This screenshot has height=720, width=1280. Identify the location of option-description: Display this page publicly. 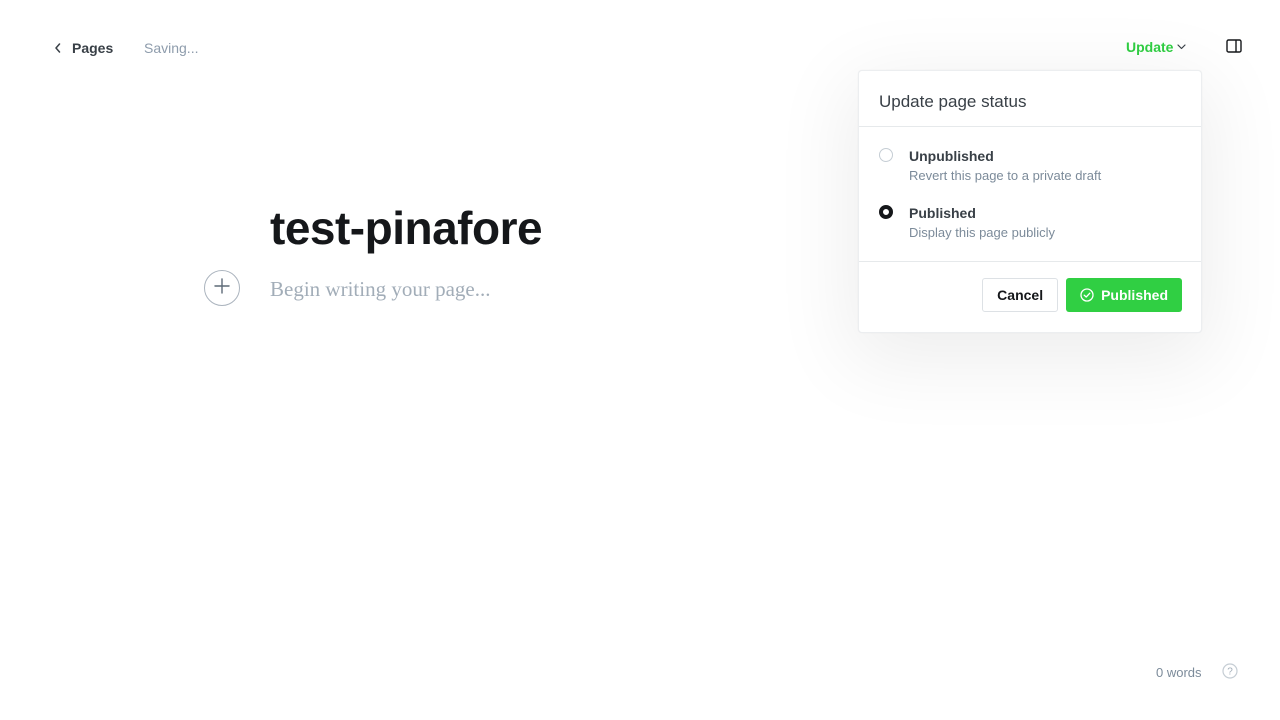
(982, 232).